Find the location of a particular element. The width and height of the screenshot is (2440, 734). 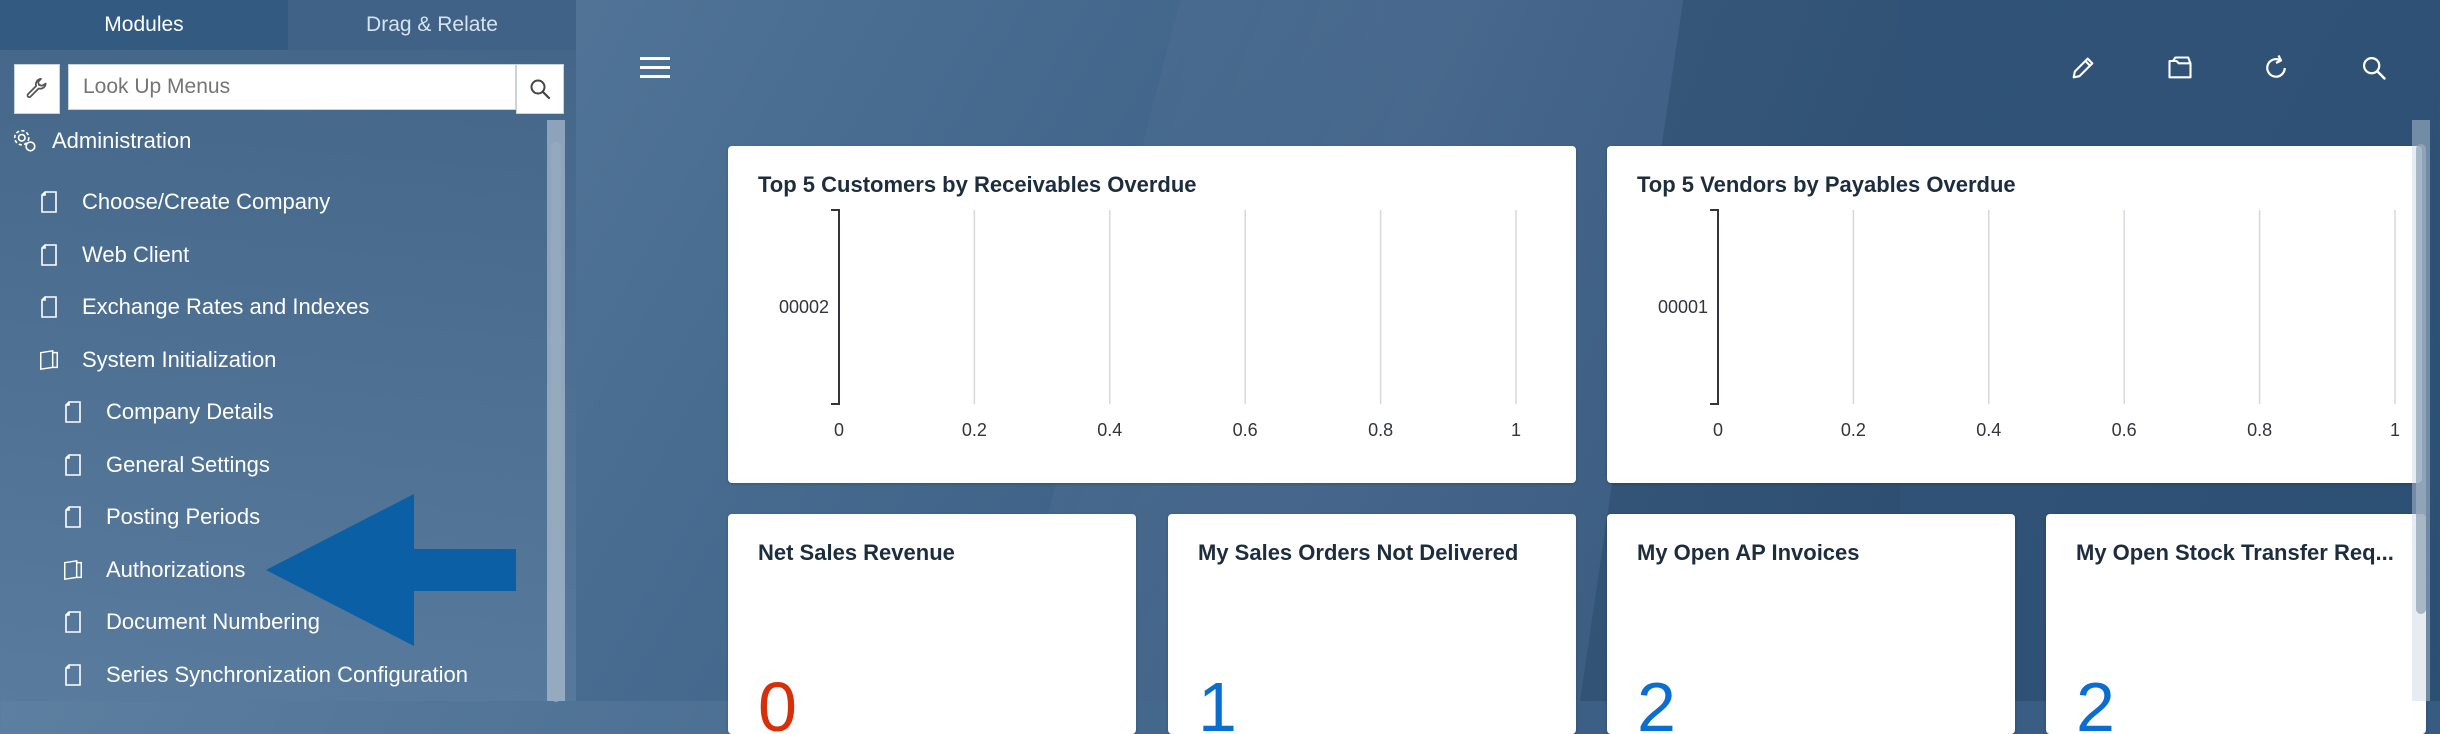

y-category-label: 00002 is located at coordinates (804, 307).